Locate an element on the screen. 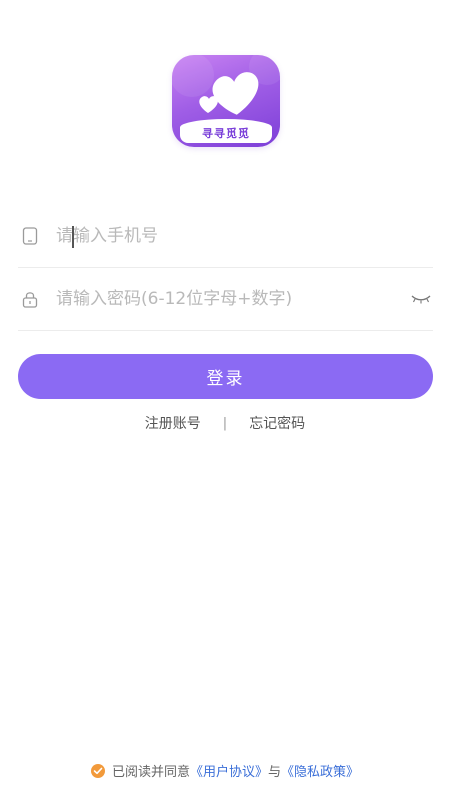 This screenshot has width=450, height=800. text-cursor is located at coordinates (73, 237).